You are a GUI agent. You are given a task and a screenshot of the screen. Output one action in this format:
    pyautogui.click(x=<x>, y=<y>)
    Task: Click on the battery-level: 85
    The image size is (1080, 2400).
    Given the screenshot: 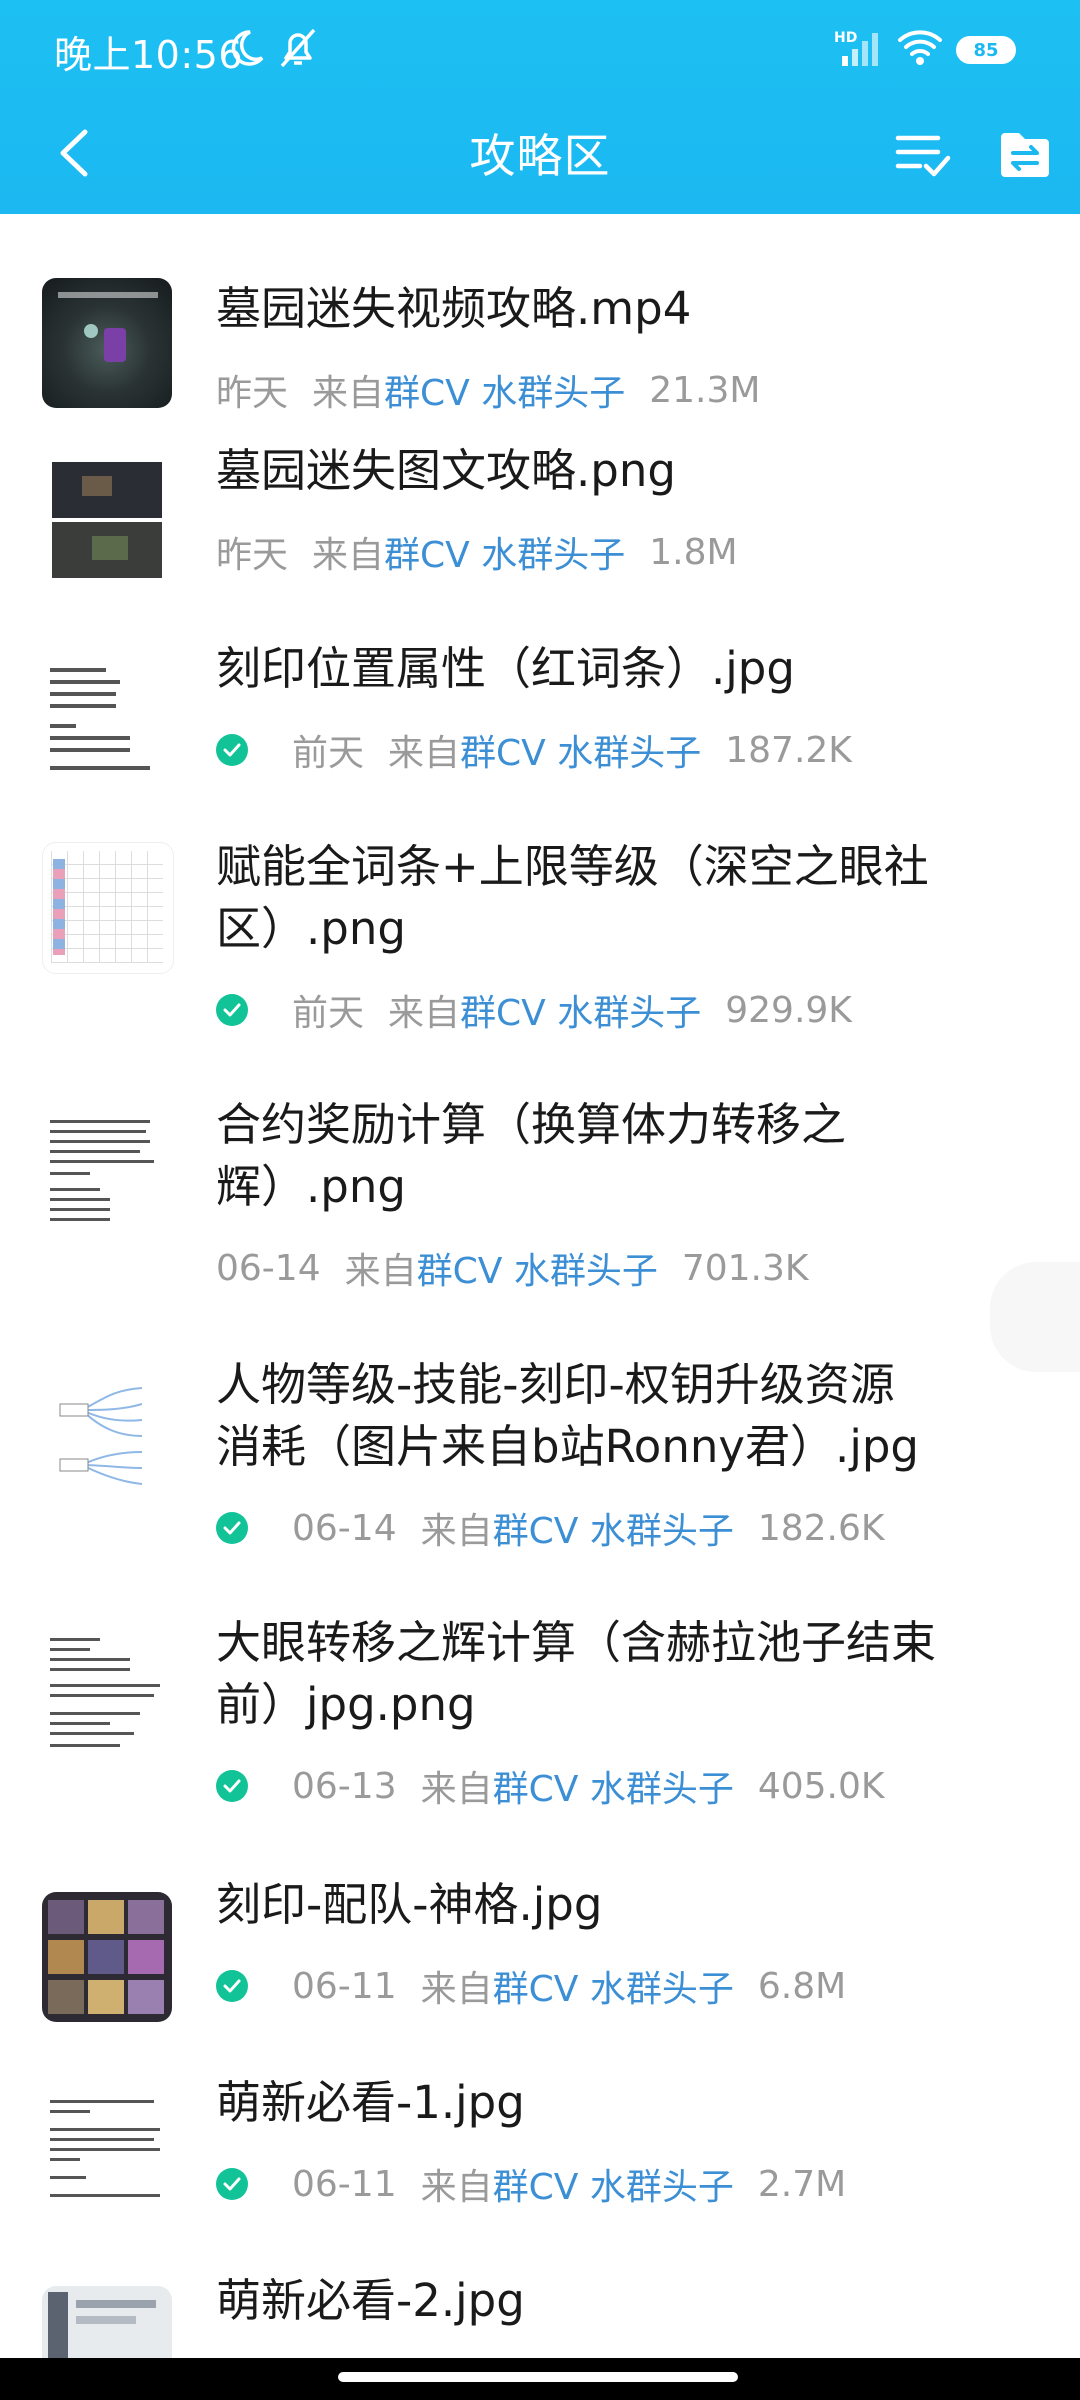 What is the action you would take?
    pyautogui.click(x=986, y=50)
    